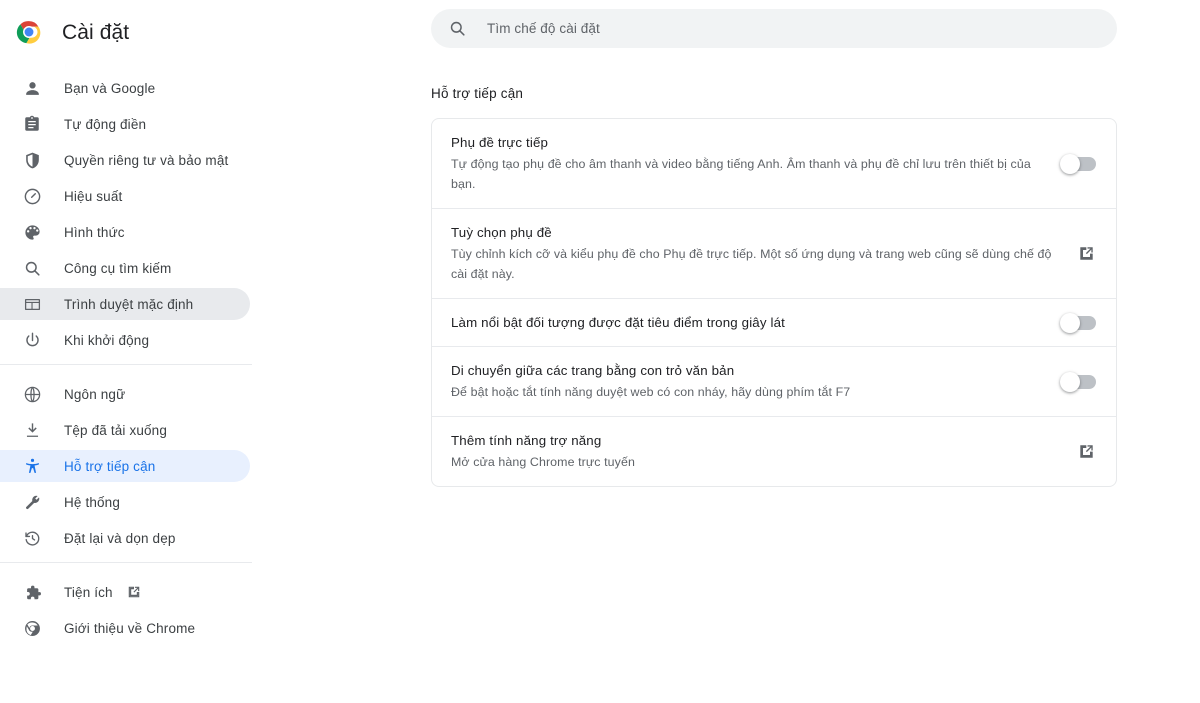 Image resolution: width=1200 pixels, height=703 pixels. I want to click on chrome-logo-icon, so click(29, 32).